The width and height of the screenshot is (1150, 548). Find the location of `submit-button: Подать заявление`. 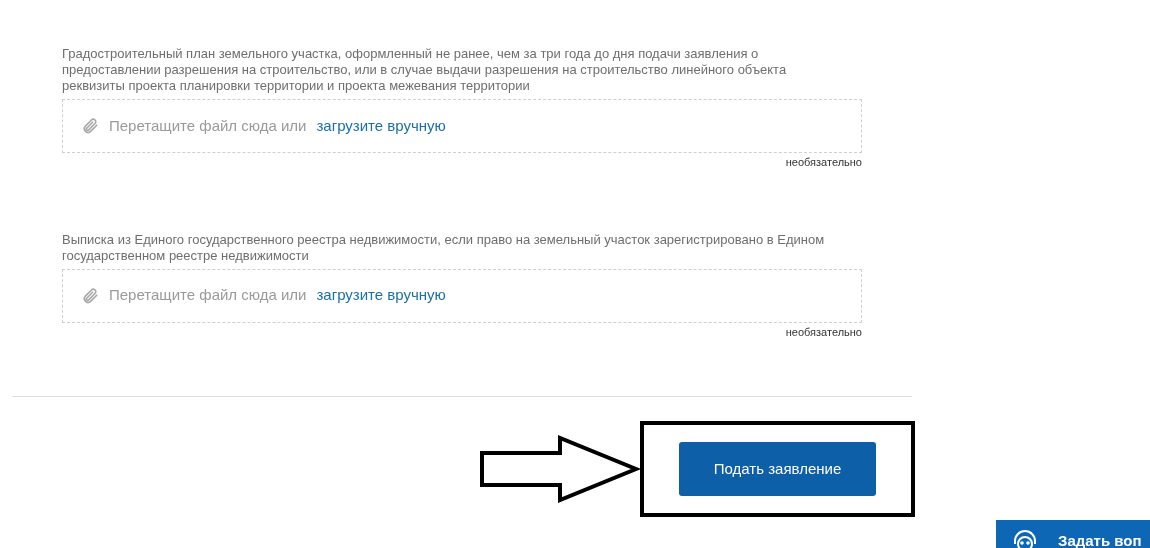

submit-button: Подать заявление is located at coordinates (777, 469).